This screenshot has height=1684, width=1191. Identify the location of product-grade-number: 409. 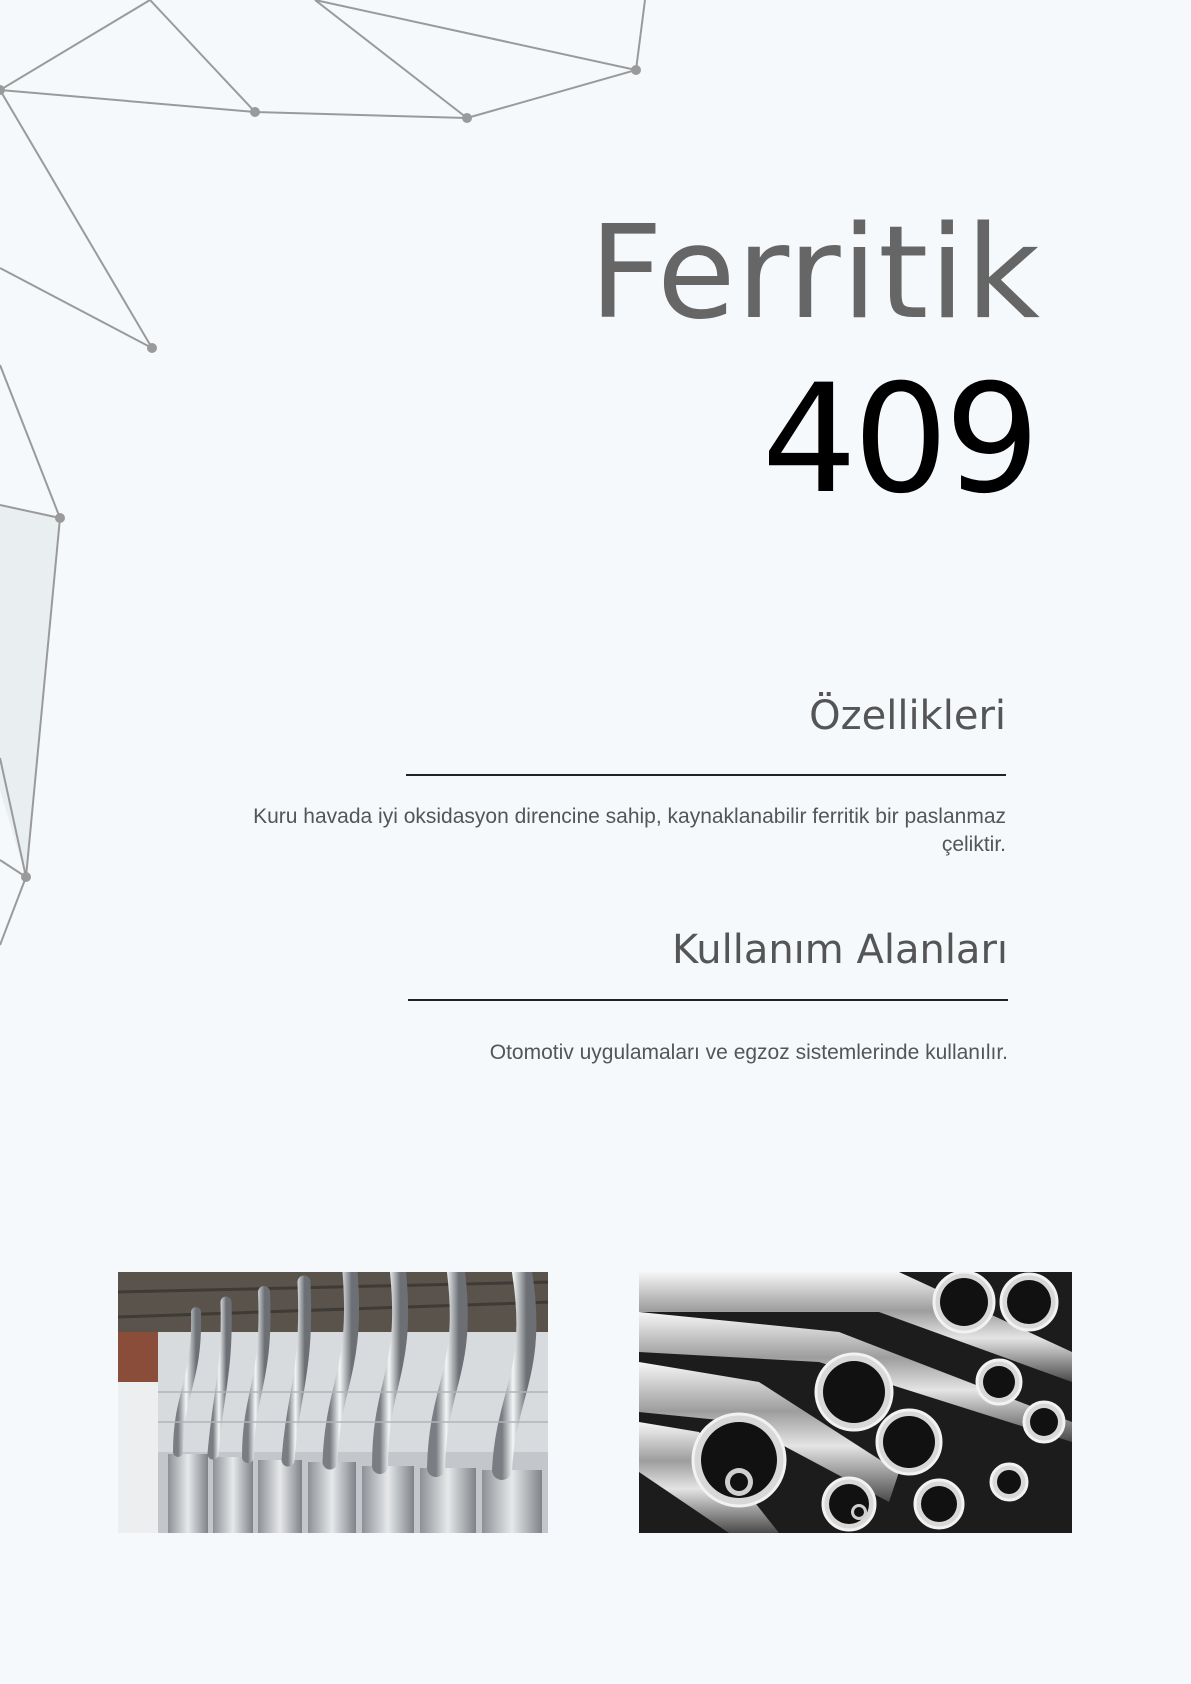
(900, 440).